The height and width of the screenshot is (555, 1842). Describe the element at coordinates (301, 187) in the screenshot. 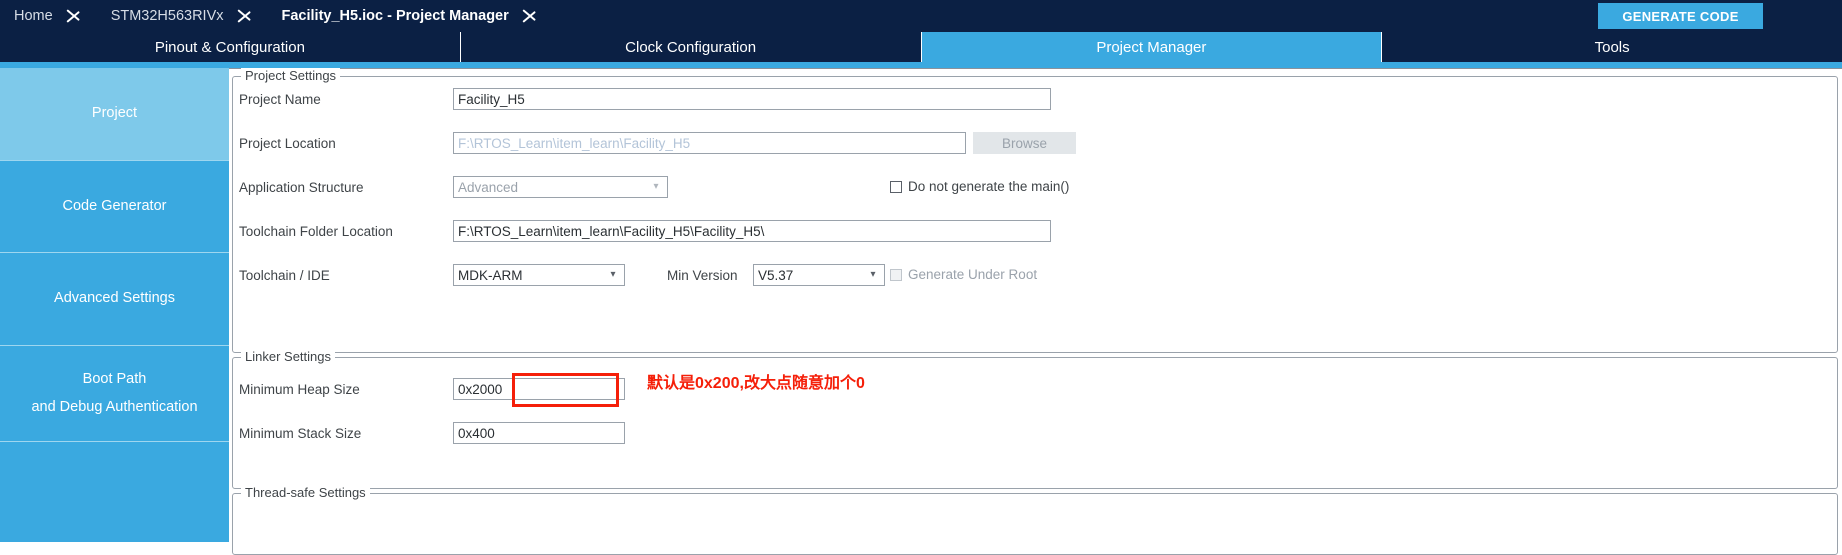

I see `application-structure-label: Application Structure` at that location.